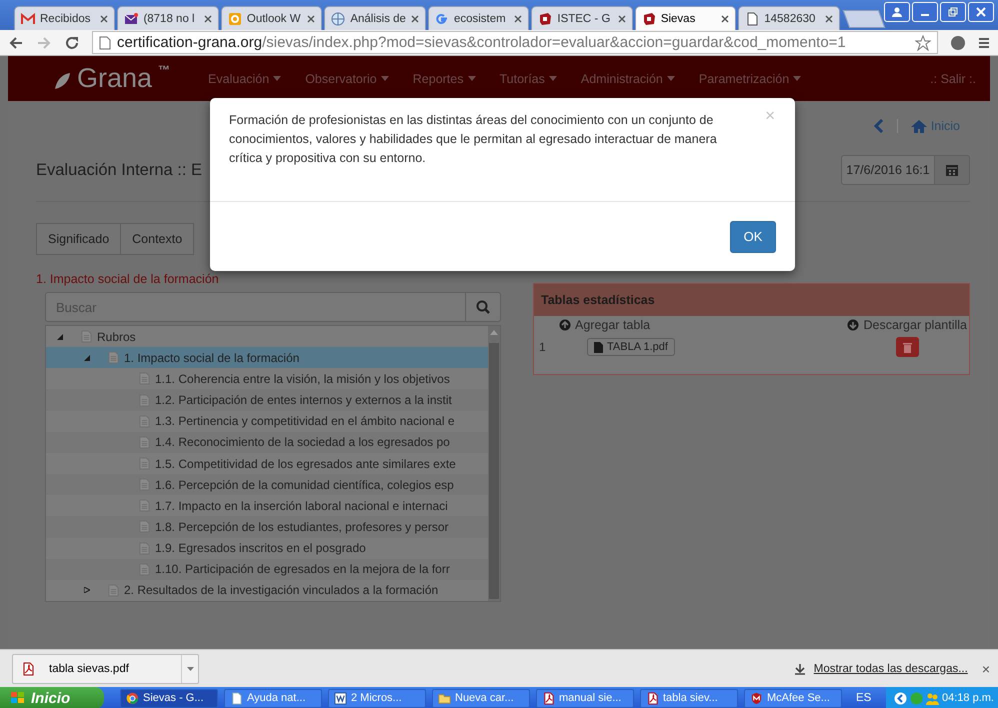 The image size is (998, 708). Describe the element at coordinates (267, 463) in the screenshot. I see `tree-item: 1.5. Competitividad de los egresados ante similares exte` at that location.